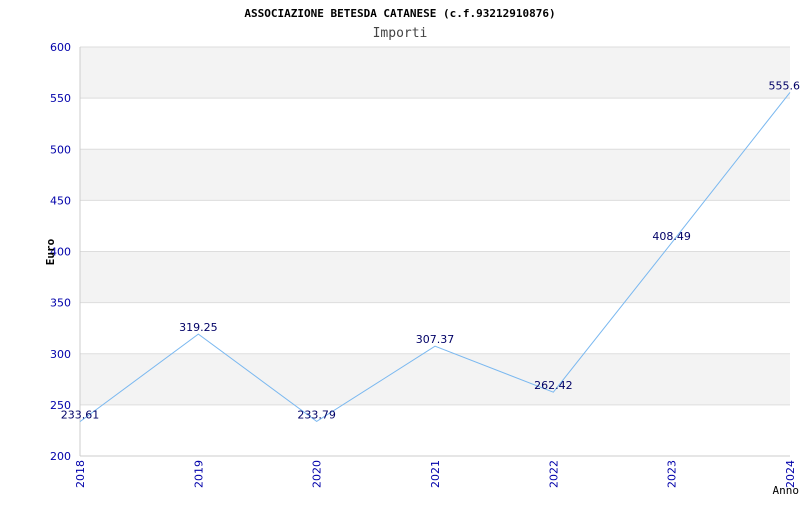 This screenshot has height=505, width=800. What do you see at coordinates (60, 456) in the screenshot?
I see `y-tick-label: 200` at bounding box center [60, 456].